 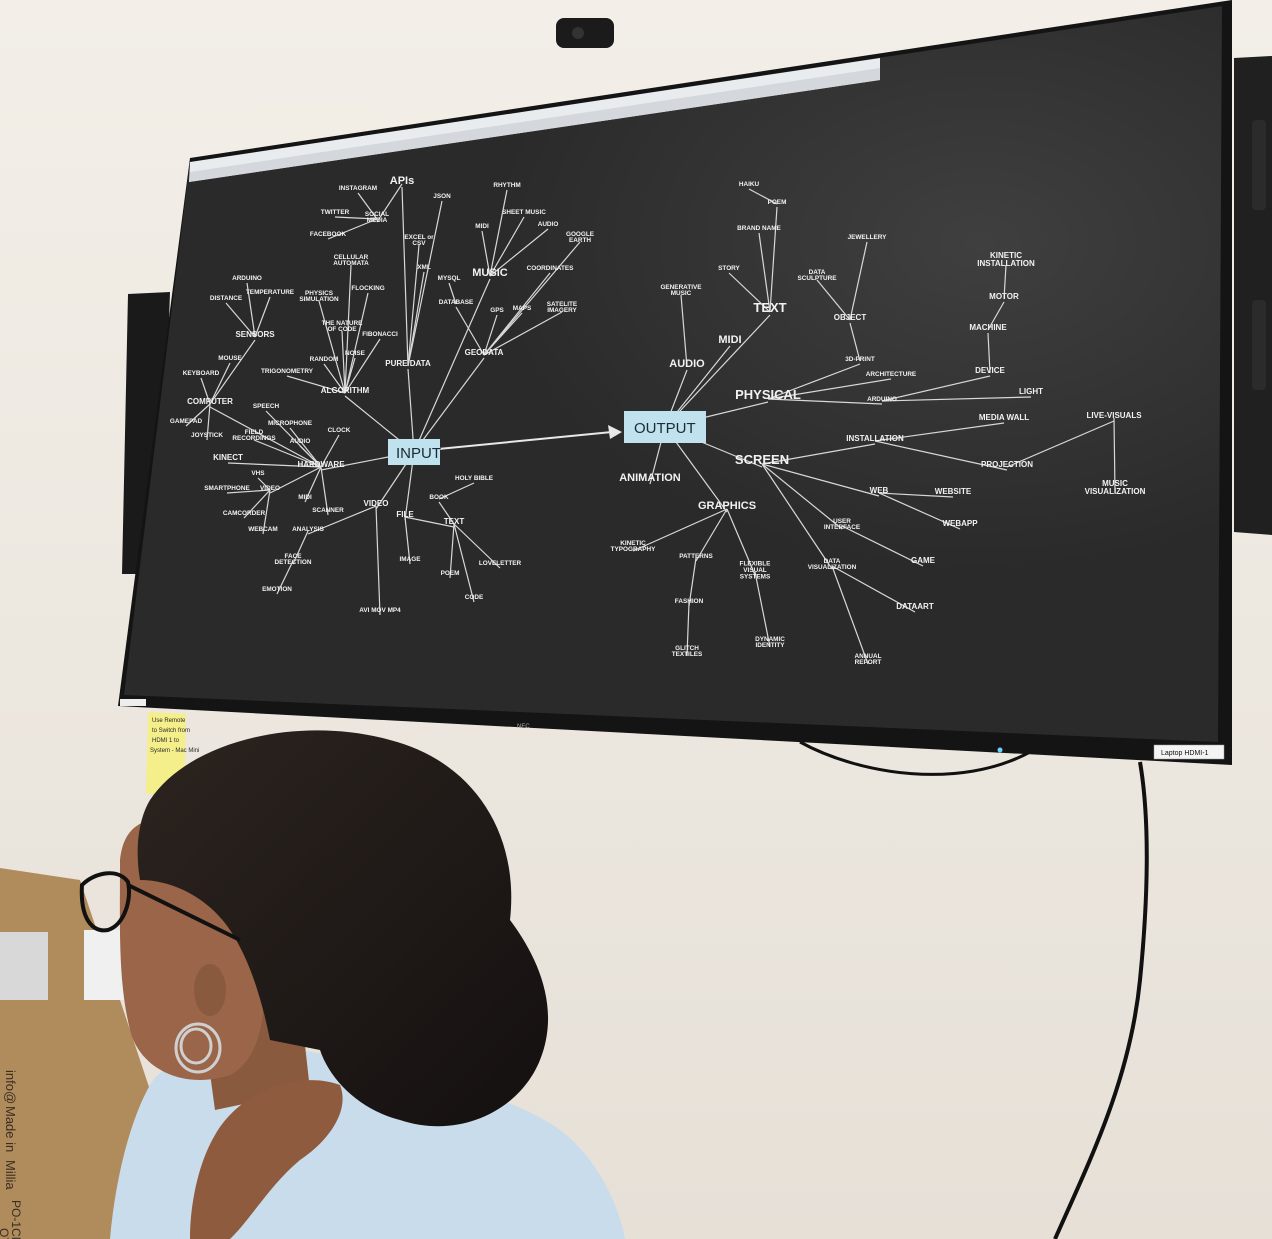 What do you see at coordinates (585, 33) in the screenshot?
I see `webcam-device` at bounding box center [585, 33].